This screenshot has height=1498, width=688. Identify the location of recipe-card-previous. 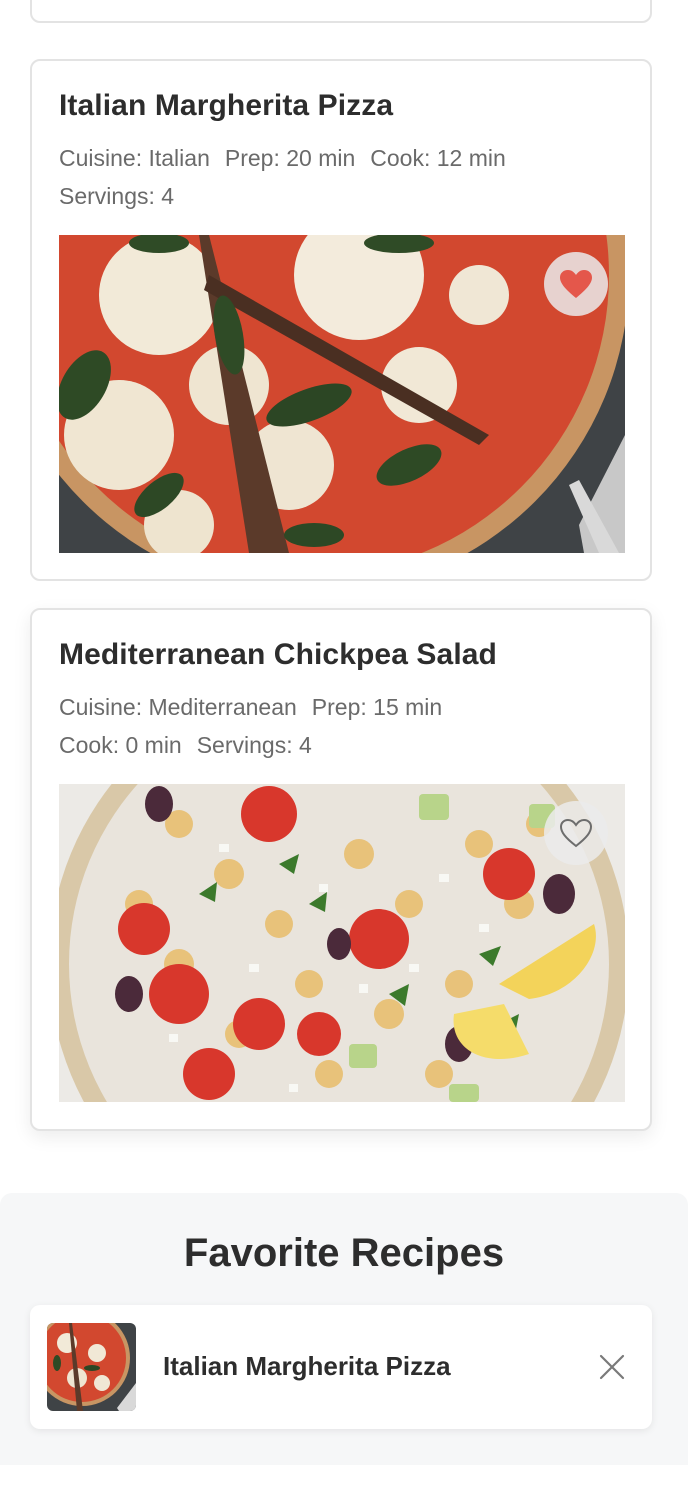
(341, 11).